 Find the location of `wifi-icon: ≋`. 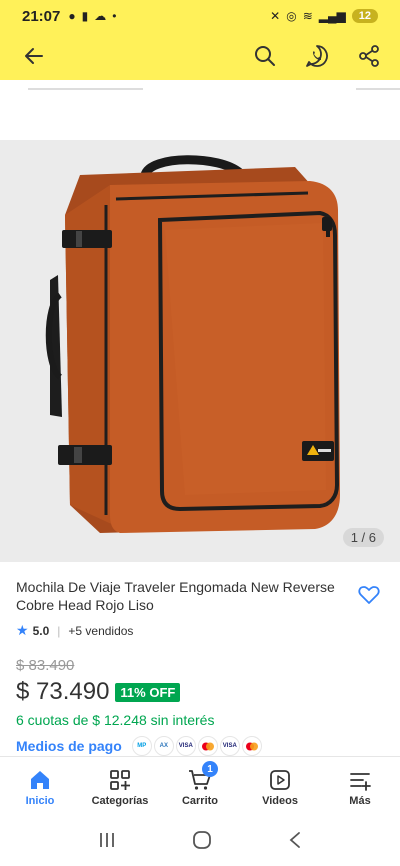

wifi-icon: ≋ is located at coordinates (307, 16).